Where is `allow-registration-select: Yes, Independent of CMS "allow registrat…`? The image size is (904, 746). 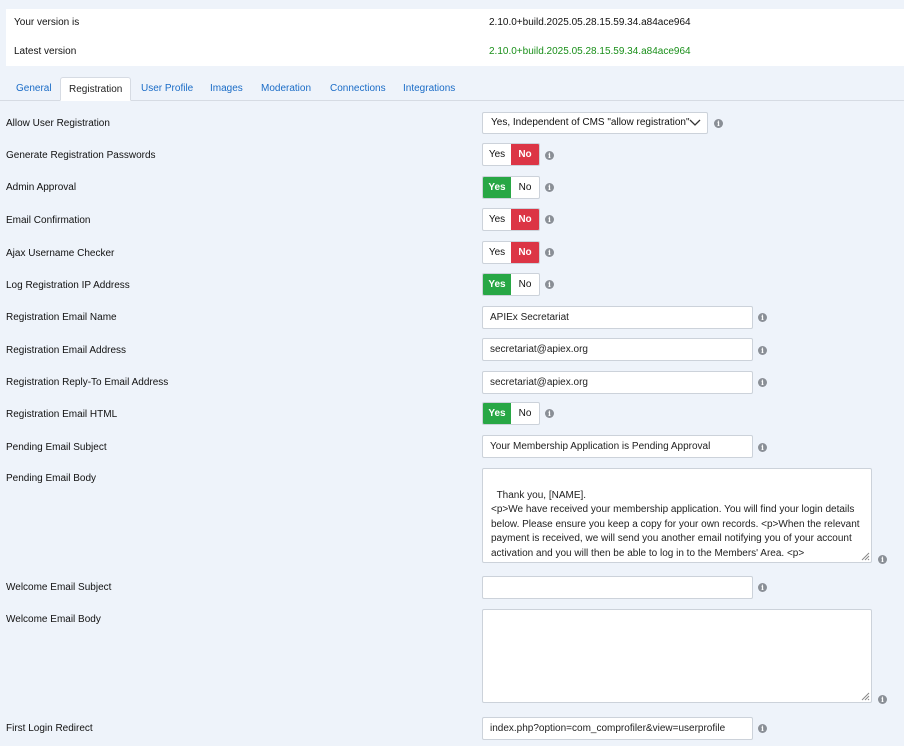 allow-registration-select: Yes, Independent of CMS "allow registrat… is located at coordinates (595, 123).